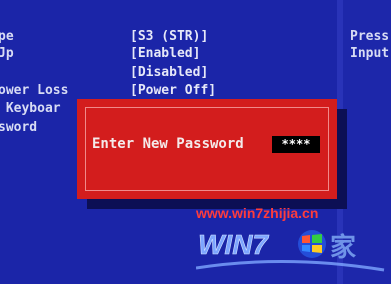 The image size is (391, 284). What do you see at coordinates (169, 72) in the screenshot?
I see `setting-value-disabled: [Disabled]` at bounding box center [169, 72].